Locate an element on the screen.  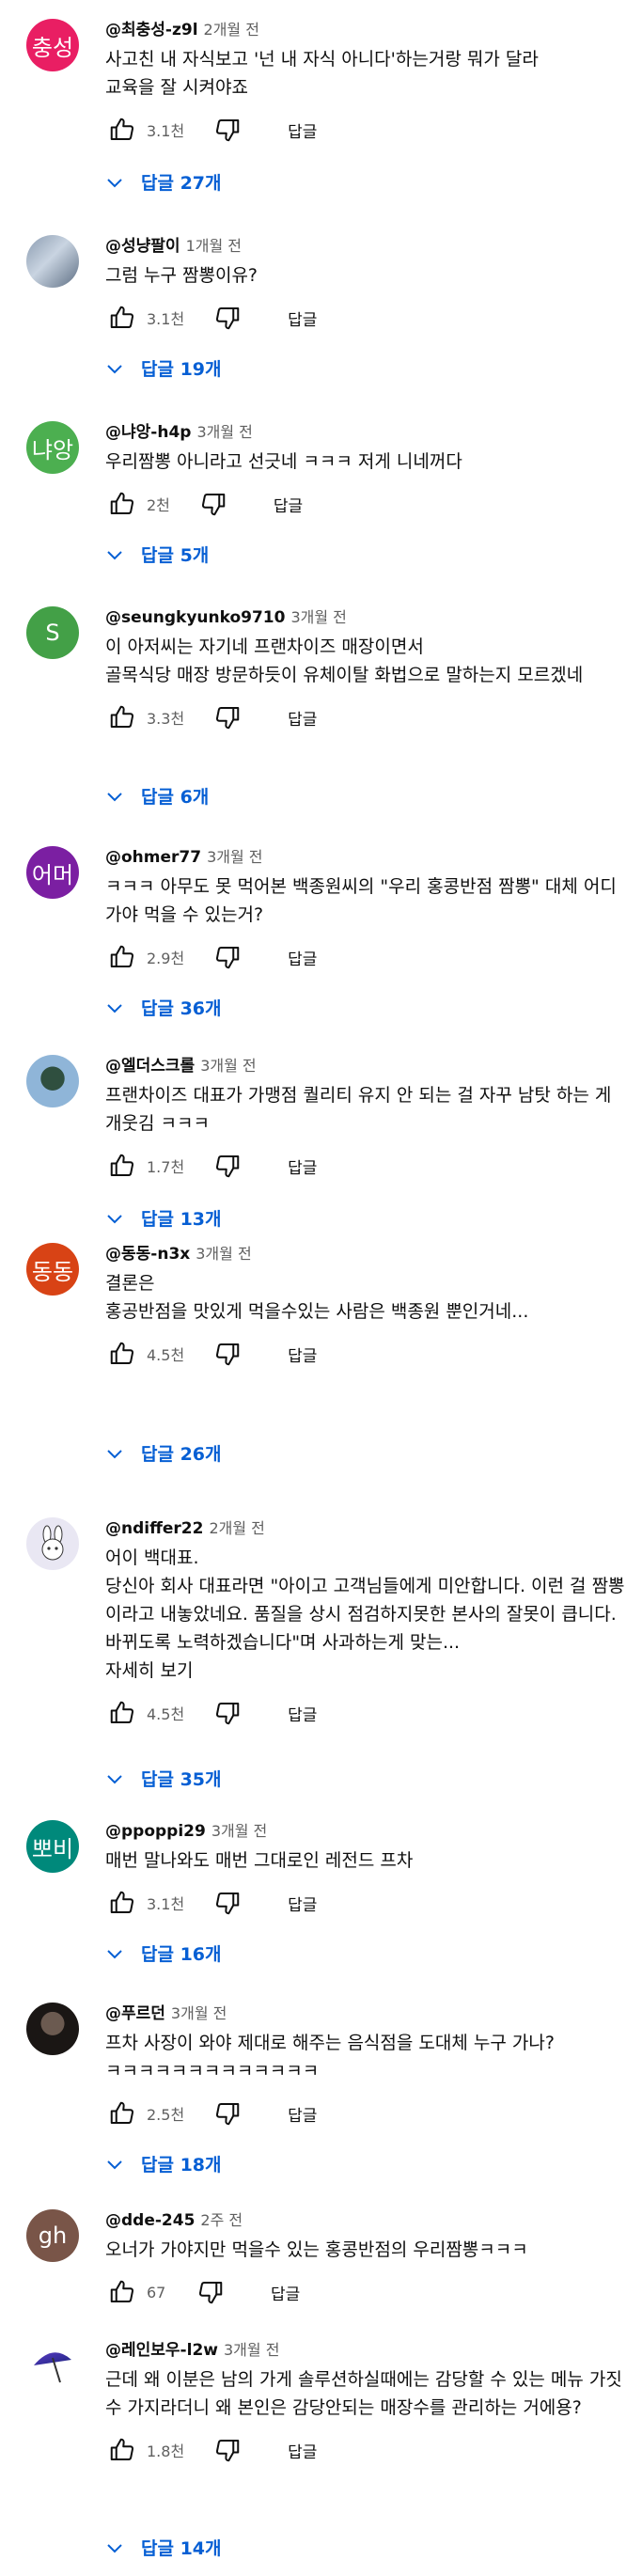
view-replies-button: 답글 18개 is located at coordinates (162, 2163).